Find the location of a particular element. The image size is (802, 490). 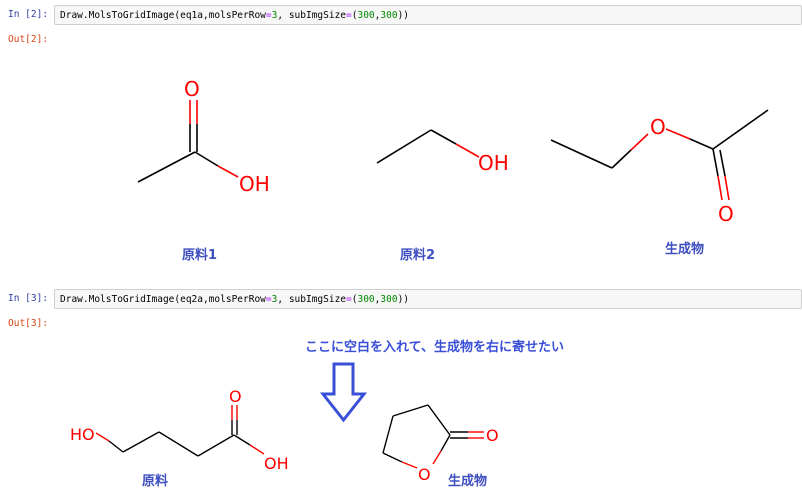

atom-hydroxyl: OH is located at coordinates (276, 463).